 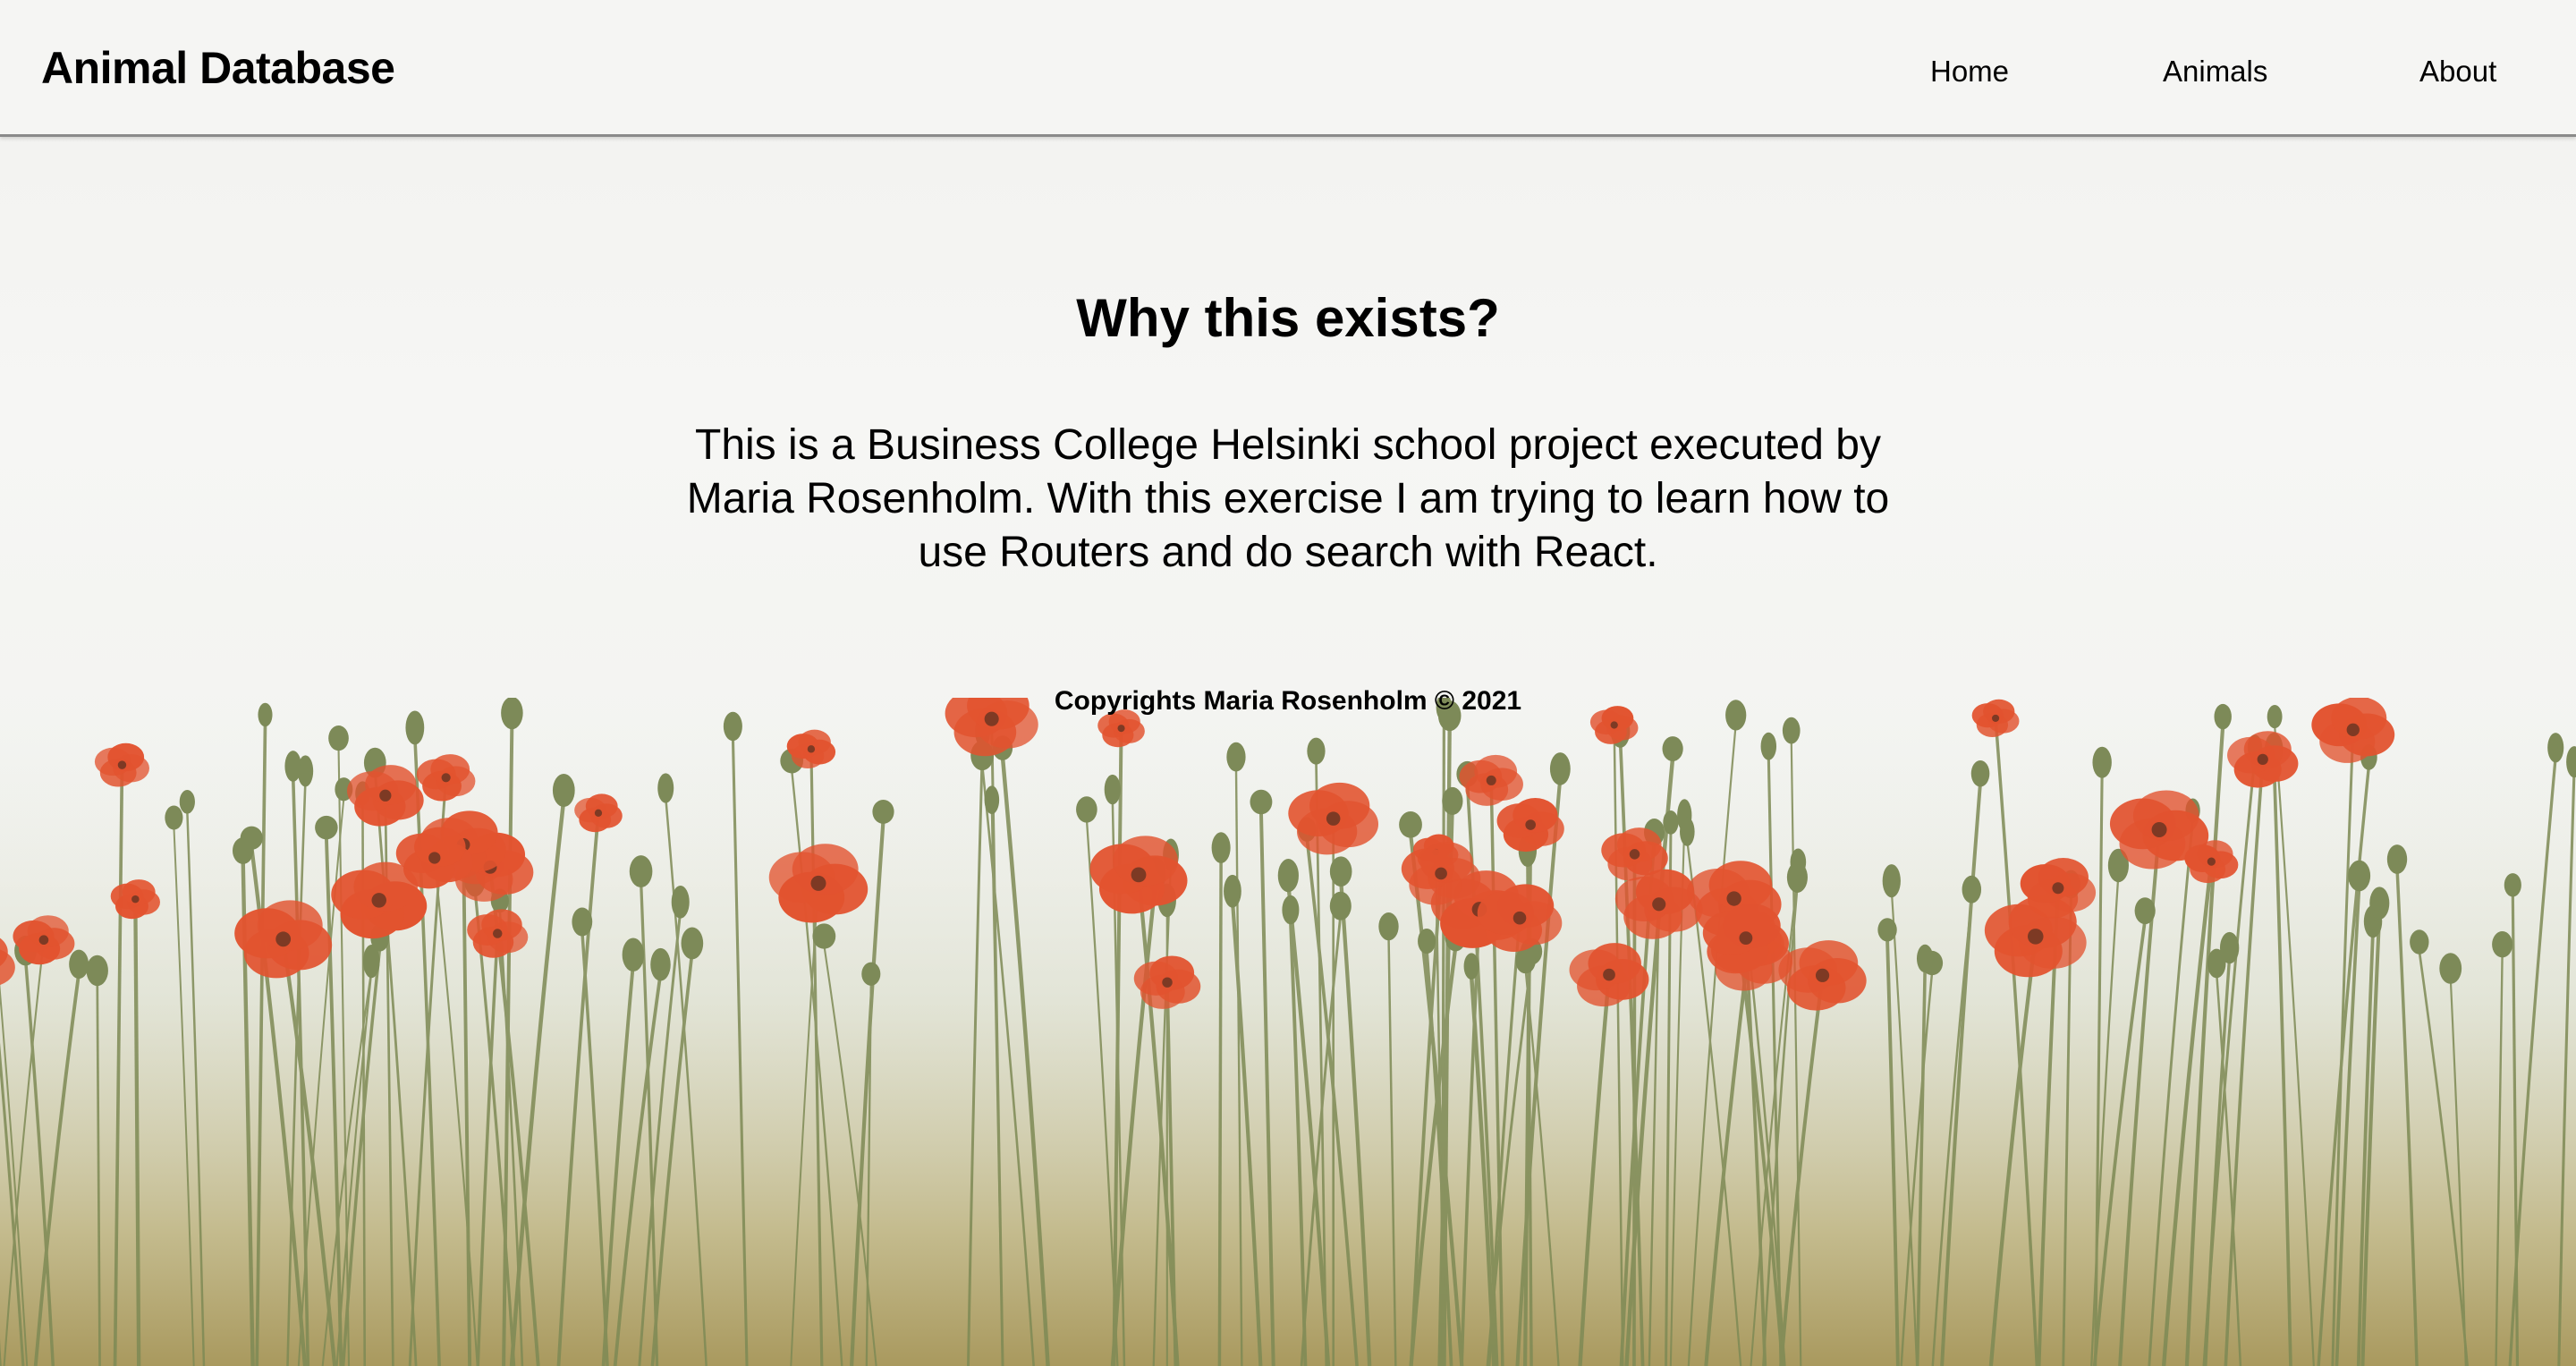 I want to click on site-header: Animal Database Home Animals About, so click(x=1288, y=68).